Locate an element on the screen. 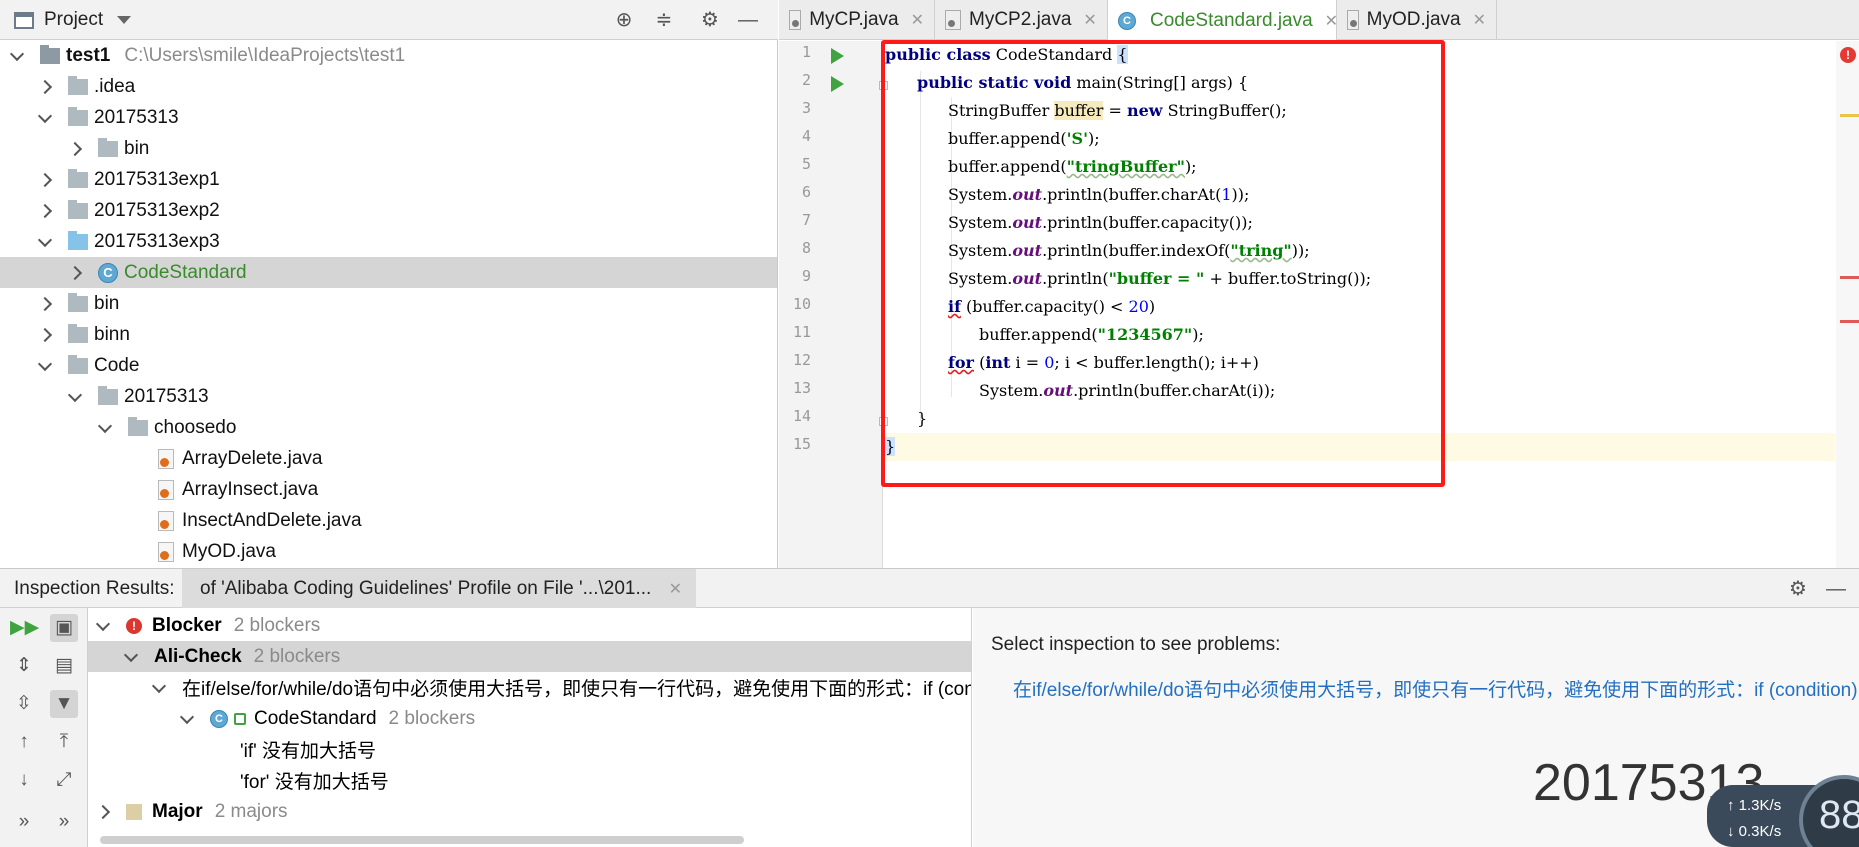 The width and height of the screenshot is (1859, 847). warning-marker is located at coordinates (1849, 115).